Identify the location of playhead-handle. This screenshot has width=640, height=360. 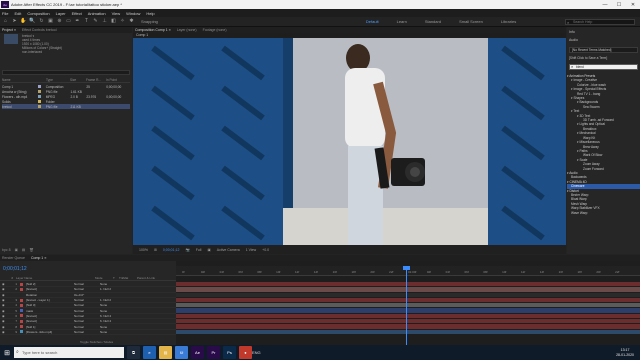
(406, 268).